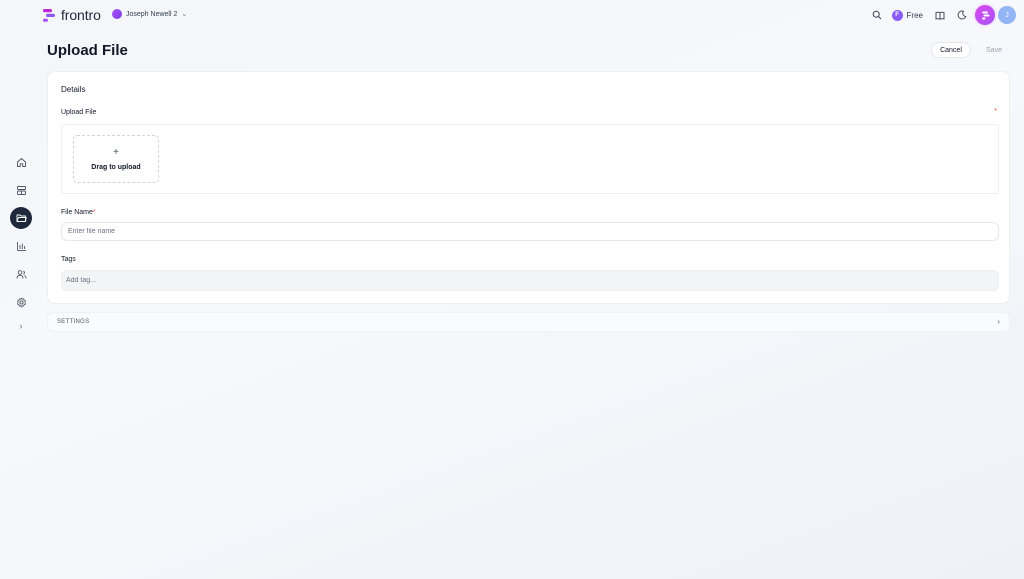  I want to click on save-button: Save, so click(994, 50).